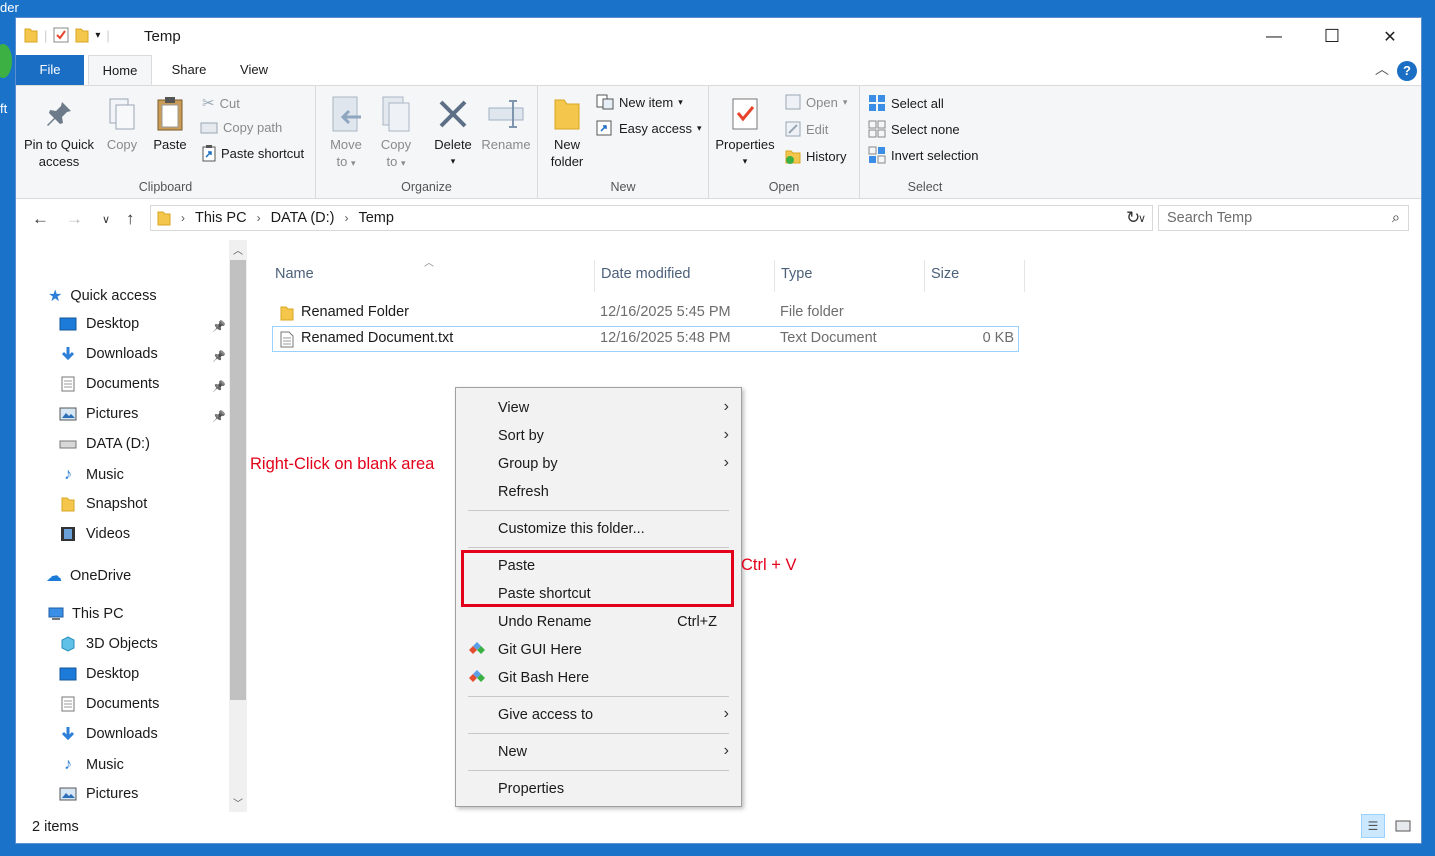 The image size is (1435, 856). Describe the element at coordinates (209, 127) in the screenshot. I see `copy-path-icon` at that location.